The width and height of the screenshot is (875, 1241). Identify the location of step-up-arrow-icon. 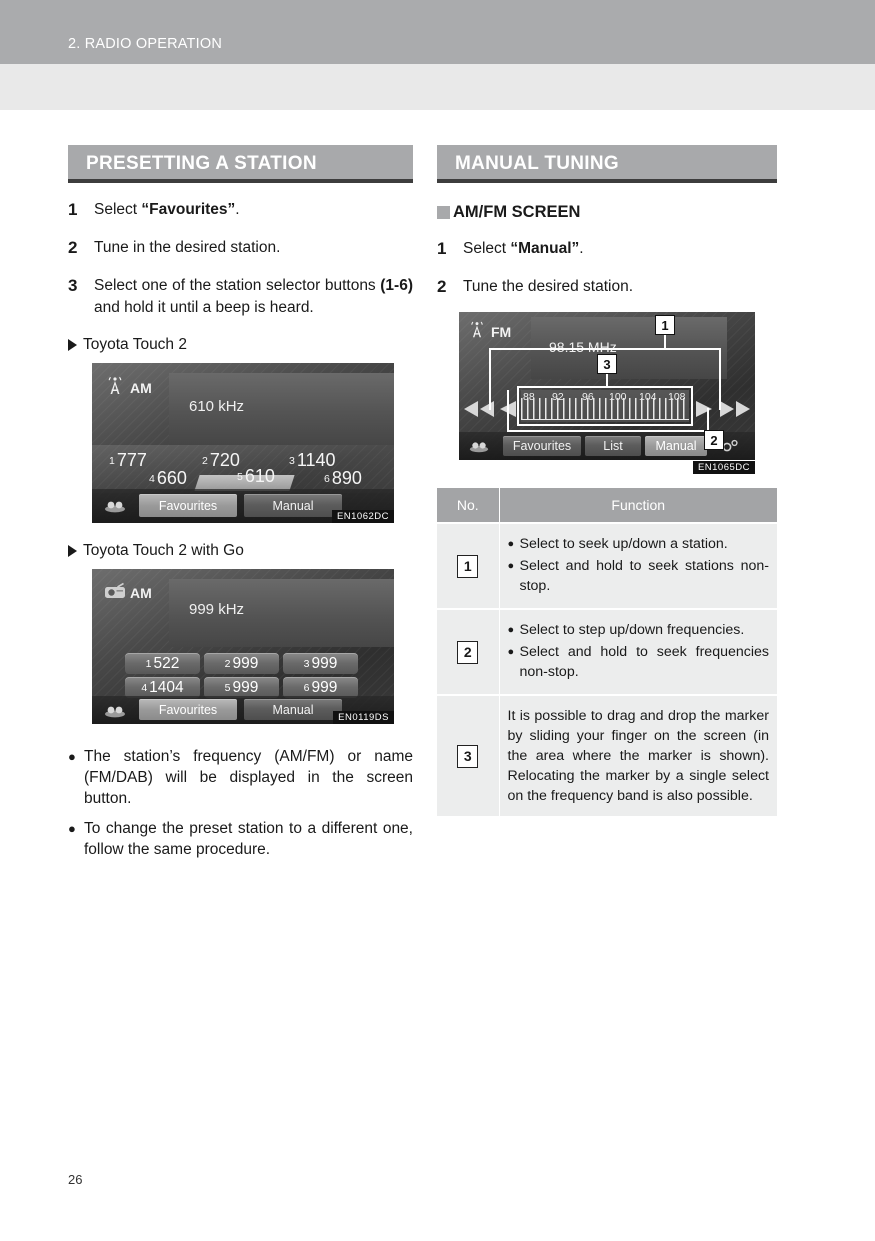
(704, 411).